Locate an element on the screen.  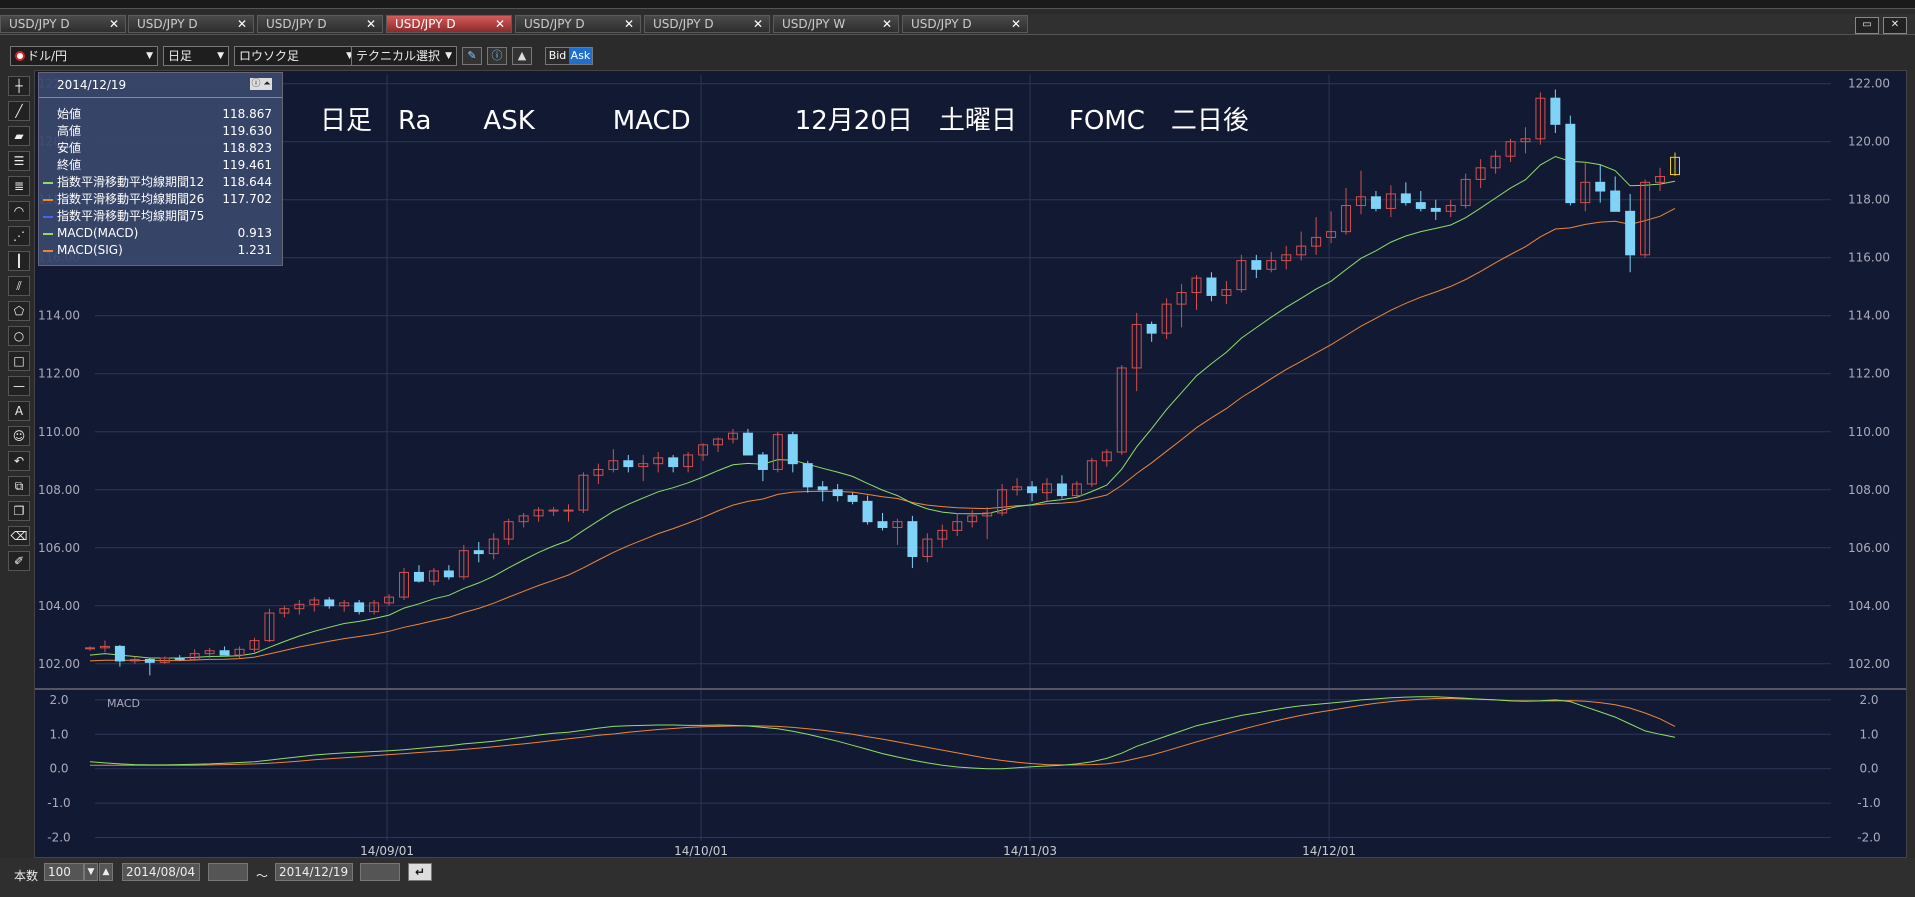
start-date-input: 2014/08/04 is located at coordinates (161, 872).